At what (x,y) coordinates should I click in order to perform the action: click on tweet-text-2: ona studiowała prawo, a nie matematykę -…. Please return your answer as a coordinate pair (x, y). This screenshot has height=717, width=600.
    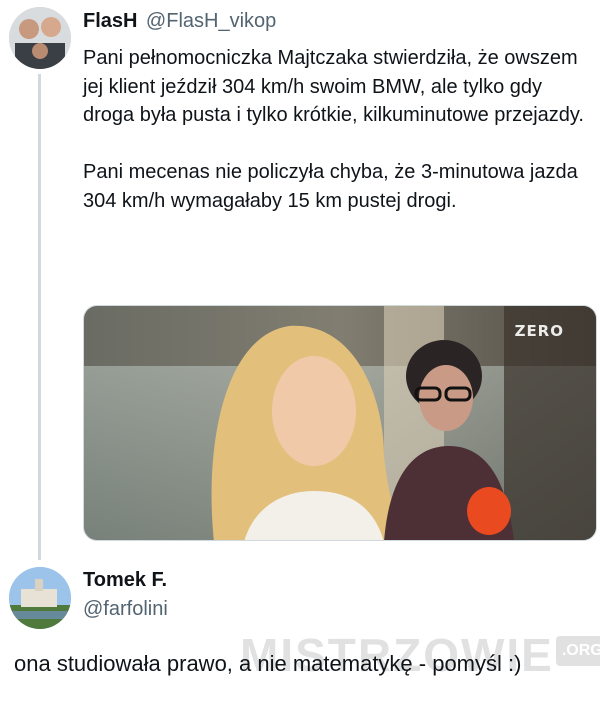
    Looking at the image, I should click on (268, 663).